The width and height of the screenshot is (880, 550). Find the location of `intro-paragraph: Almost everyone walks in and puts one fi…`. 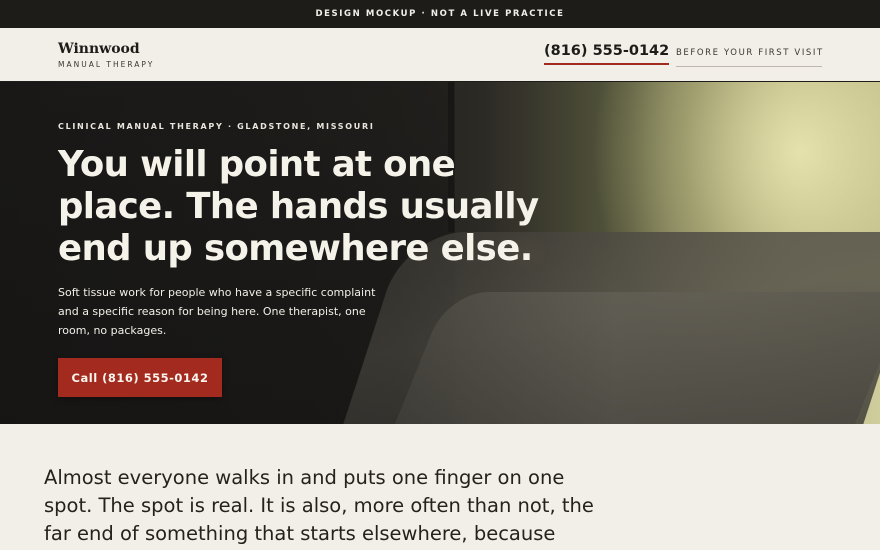

intro-paragraph: Almost everyone walks in and puts one fi… is located at coordinates (319, 505).